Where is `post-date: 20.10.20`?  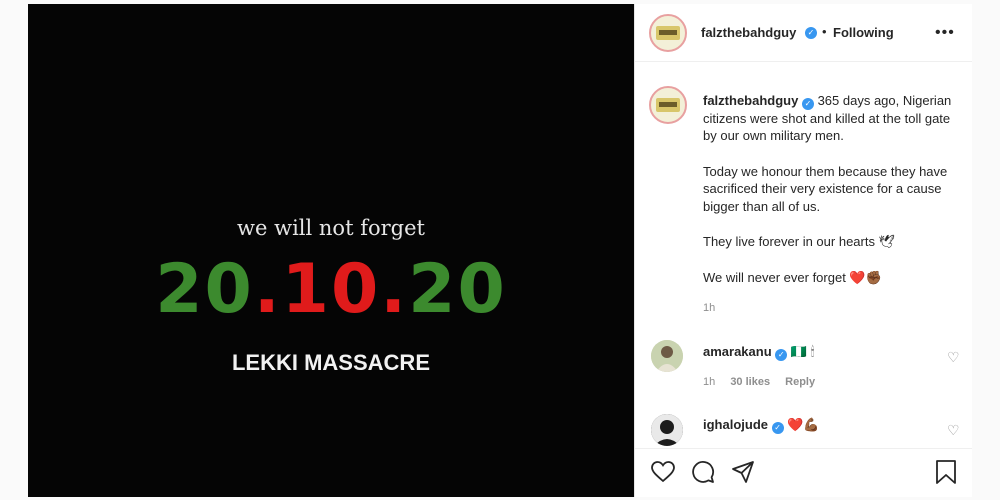 post-date: 20.10.20 is located at coordinates (331, 290).